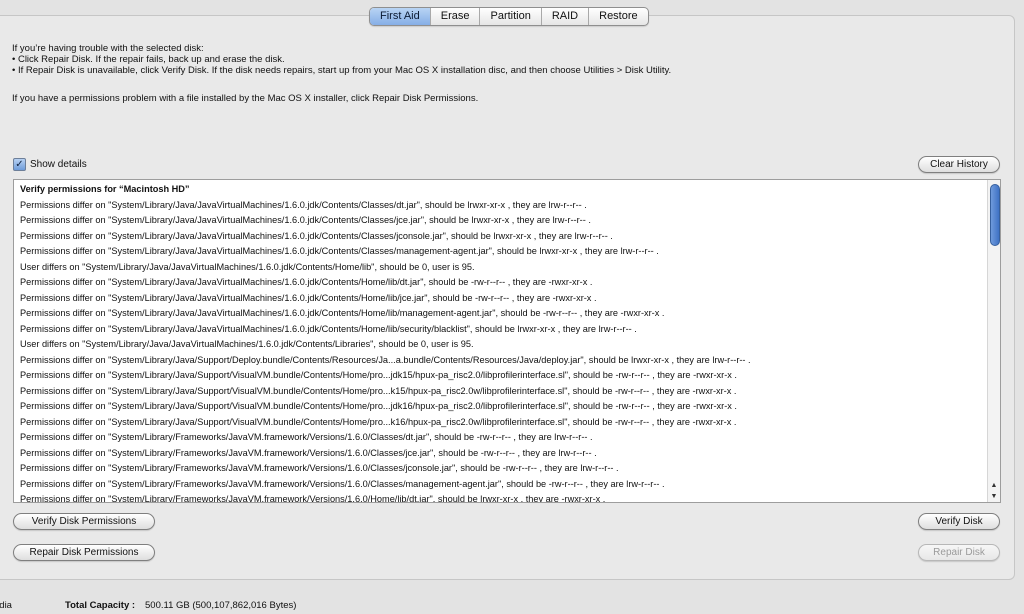  Describe the element at coordinates (994, 486) in the screenshot. I see `arrow-up-icon: ▲` at that location.